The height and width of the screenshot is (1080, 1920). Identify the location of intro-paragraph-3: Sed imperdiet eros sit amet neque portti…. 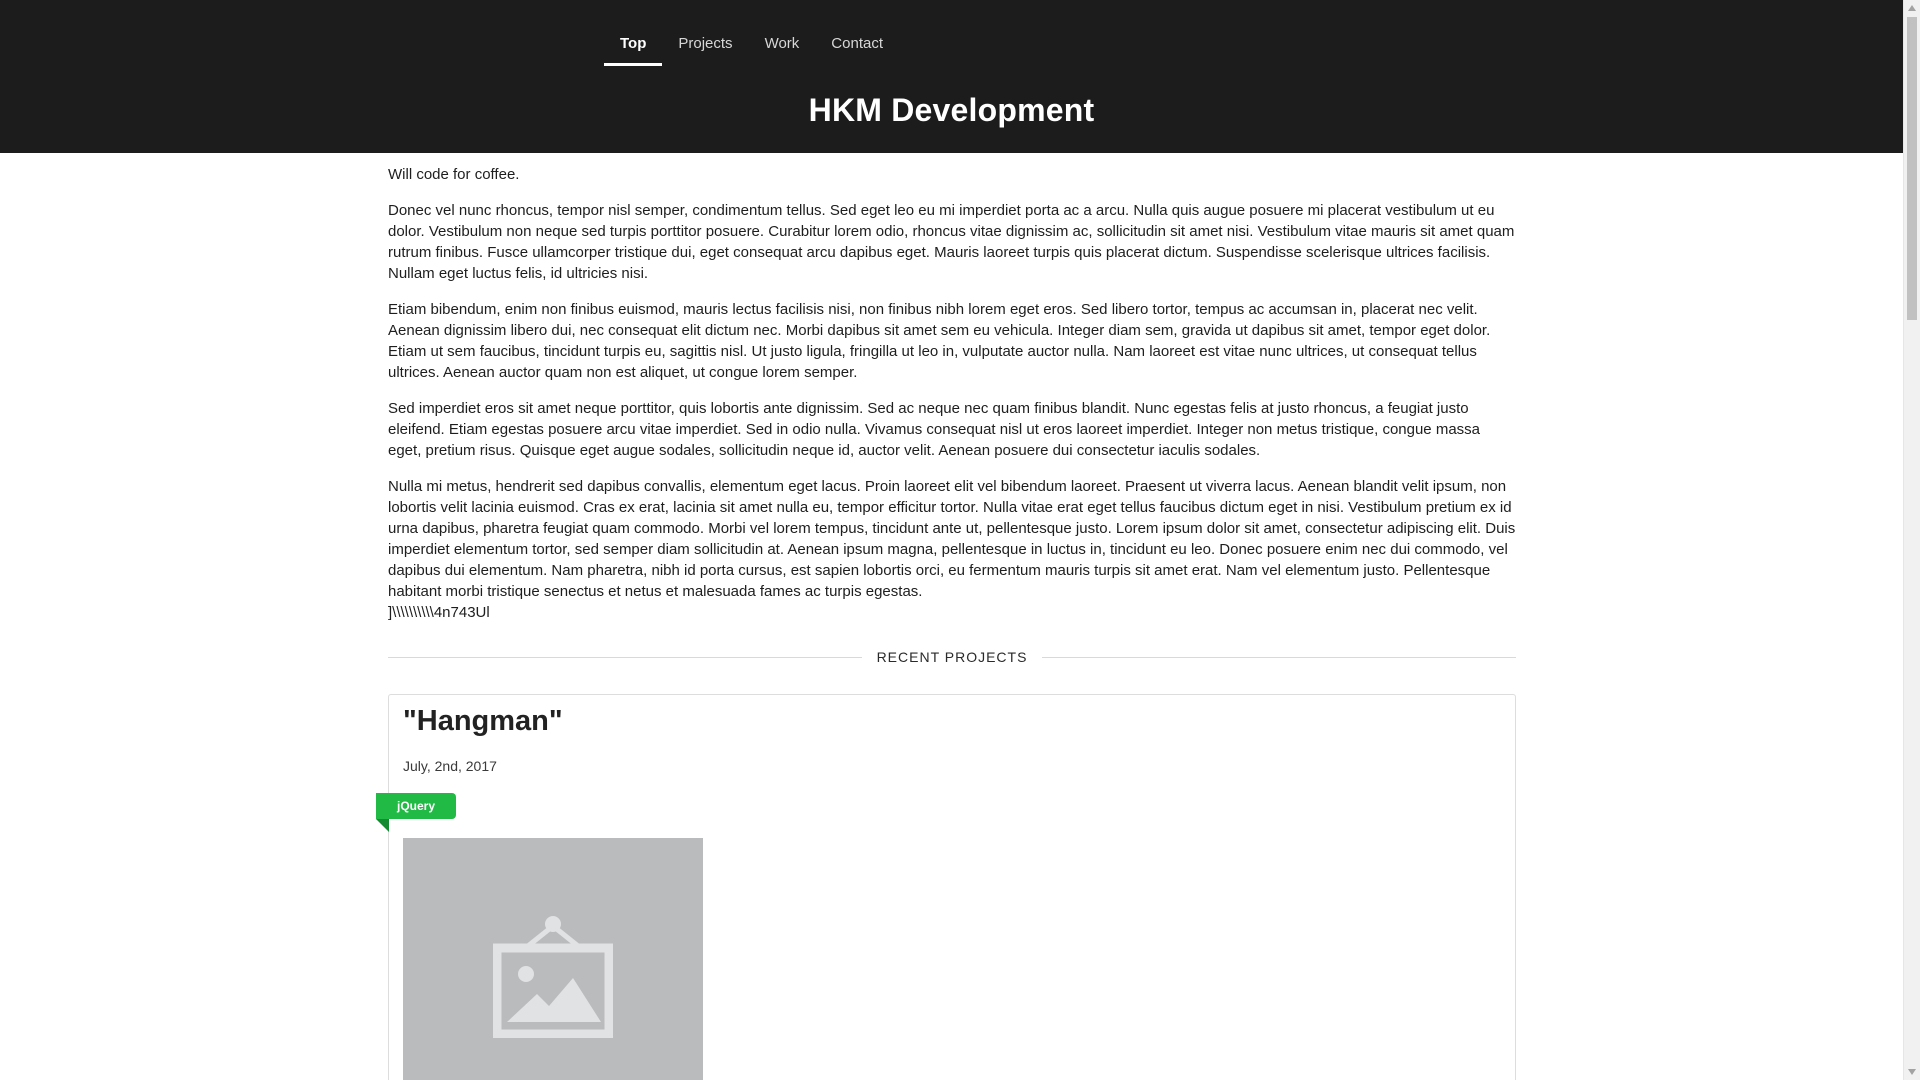
(934, 429).